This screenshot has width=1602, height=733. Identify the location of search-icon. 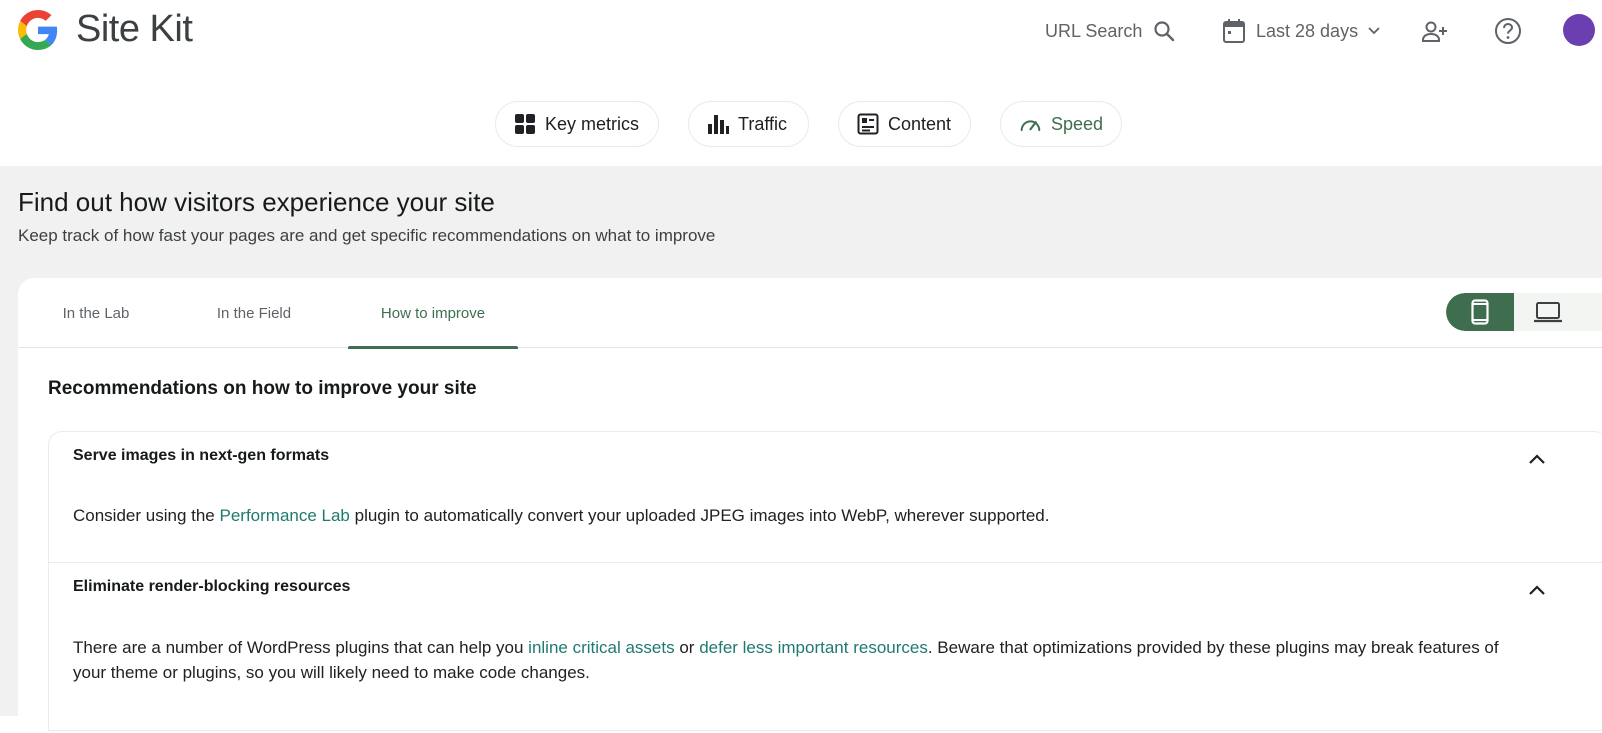
(1164, 31).